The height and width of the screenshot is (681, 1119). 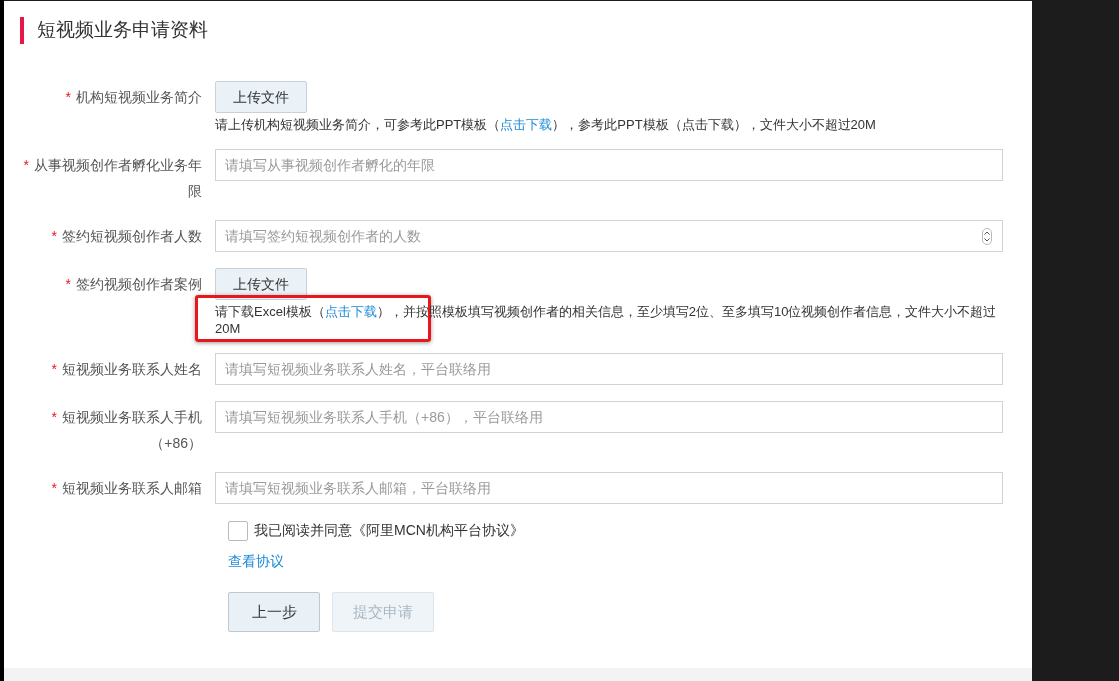 I want to click on view-agreement-link: 查看协议, so click(x=256, y=561).